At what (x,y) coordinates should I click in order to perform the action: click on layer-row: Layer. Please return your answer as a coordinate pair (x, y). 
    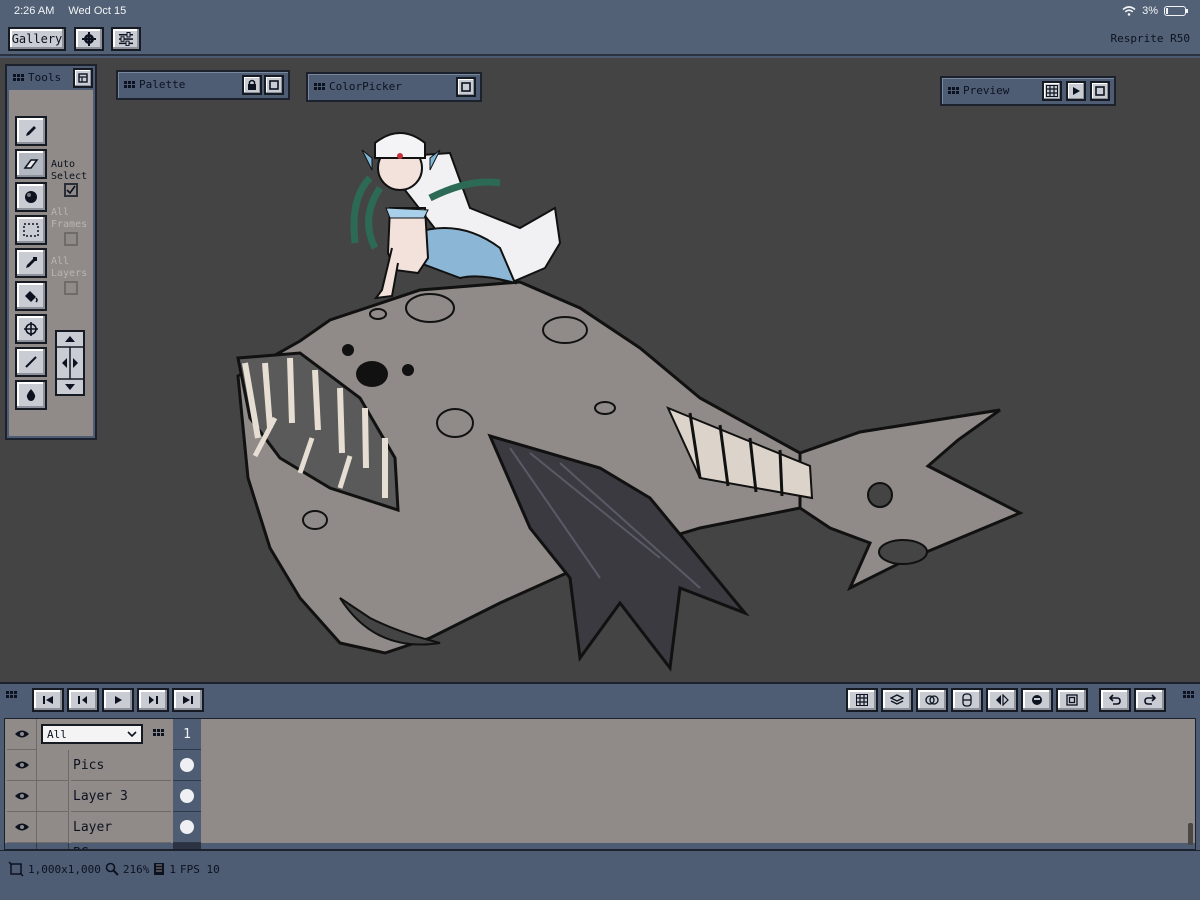
    Looking at the image, I should click on (600, 827).